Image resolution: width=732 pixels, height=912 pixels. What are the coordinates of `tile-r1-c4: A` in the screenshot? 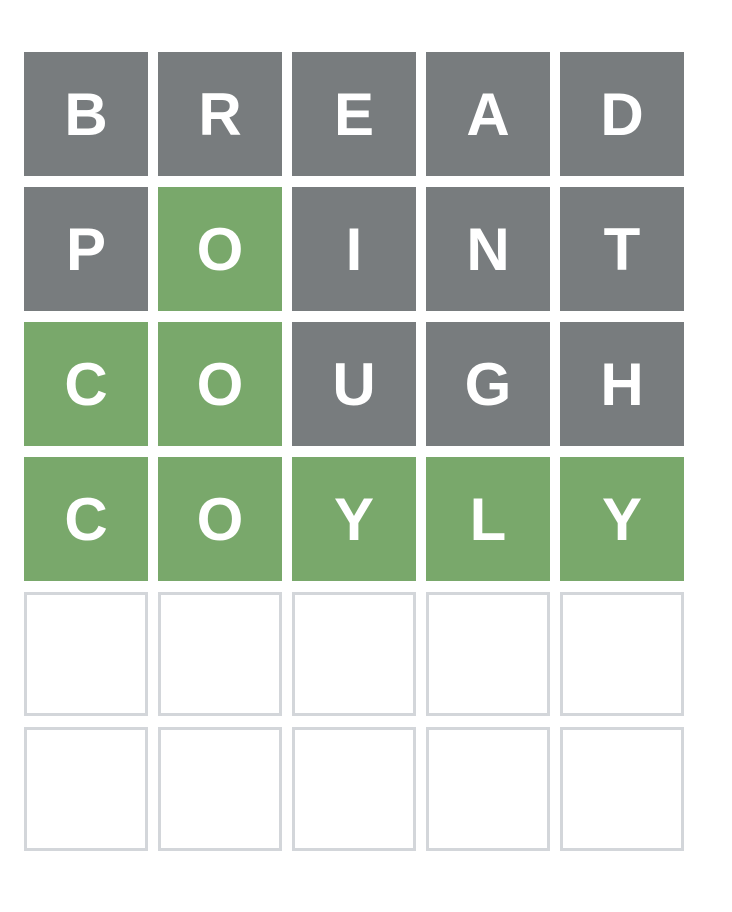 It's located at (488, 114).